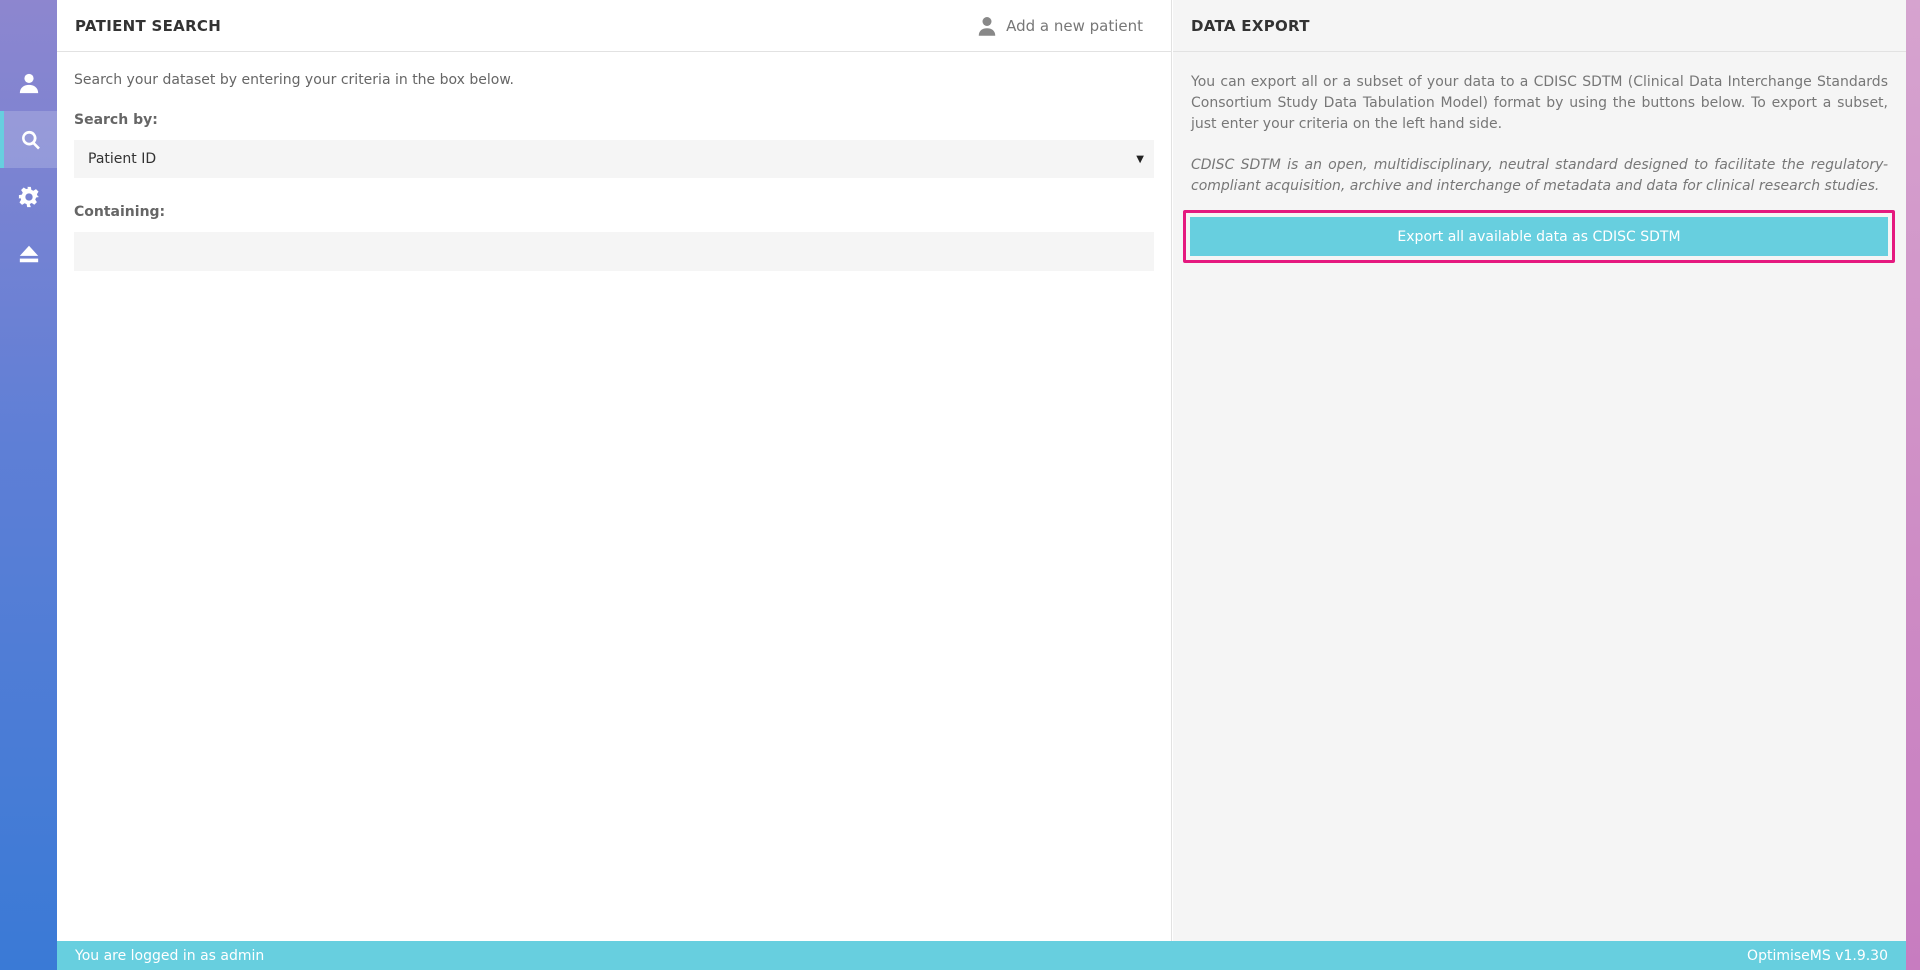 The image size is (1920, 970). I want to click on user-icon, so click(28, 83).